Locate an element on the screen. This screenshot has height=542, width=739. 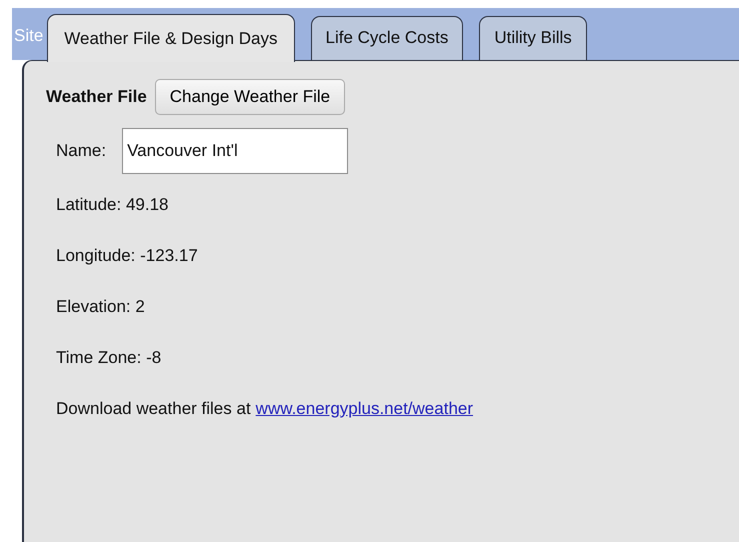
info-text: Time Zone: -8 is located at coordinates (109, 358).